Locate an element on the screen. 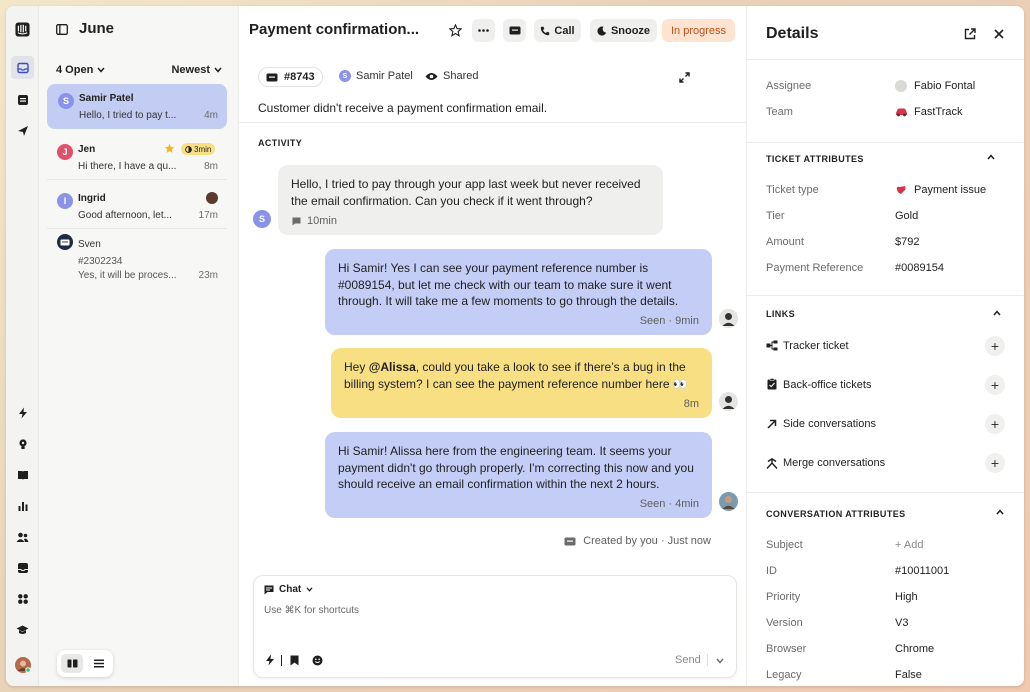  call-button: Call is located at coordinates (557, 30).